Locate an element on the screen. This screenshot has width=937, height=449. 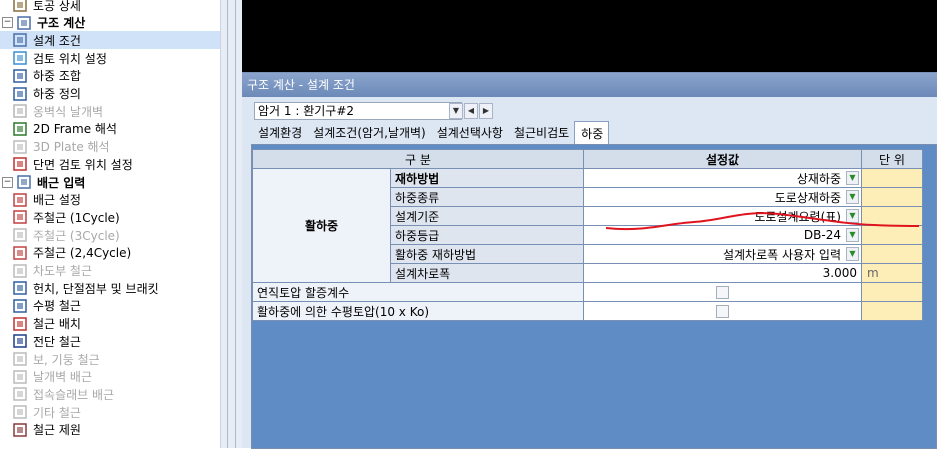
tree-item: 보, 기둥 철근 is located at coordinates (110, 359).